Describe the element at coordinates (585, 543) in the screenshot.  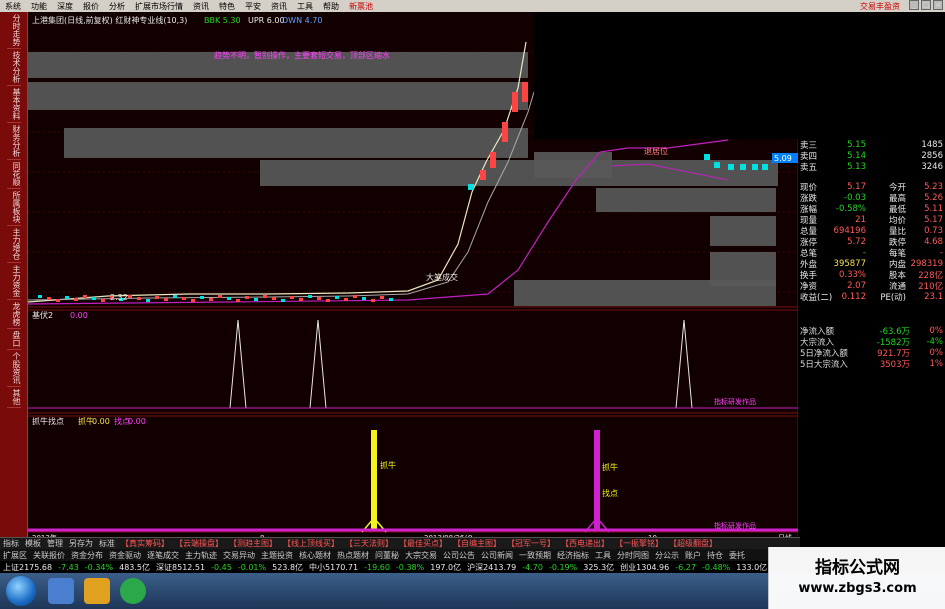
I see `indicator-tab-13: 【西电递出】` at that location.